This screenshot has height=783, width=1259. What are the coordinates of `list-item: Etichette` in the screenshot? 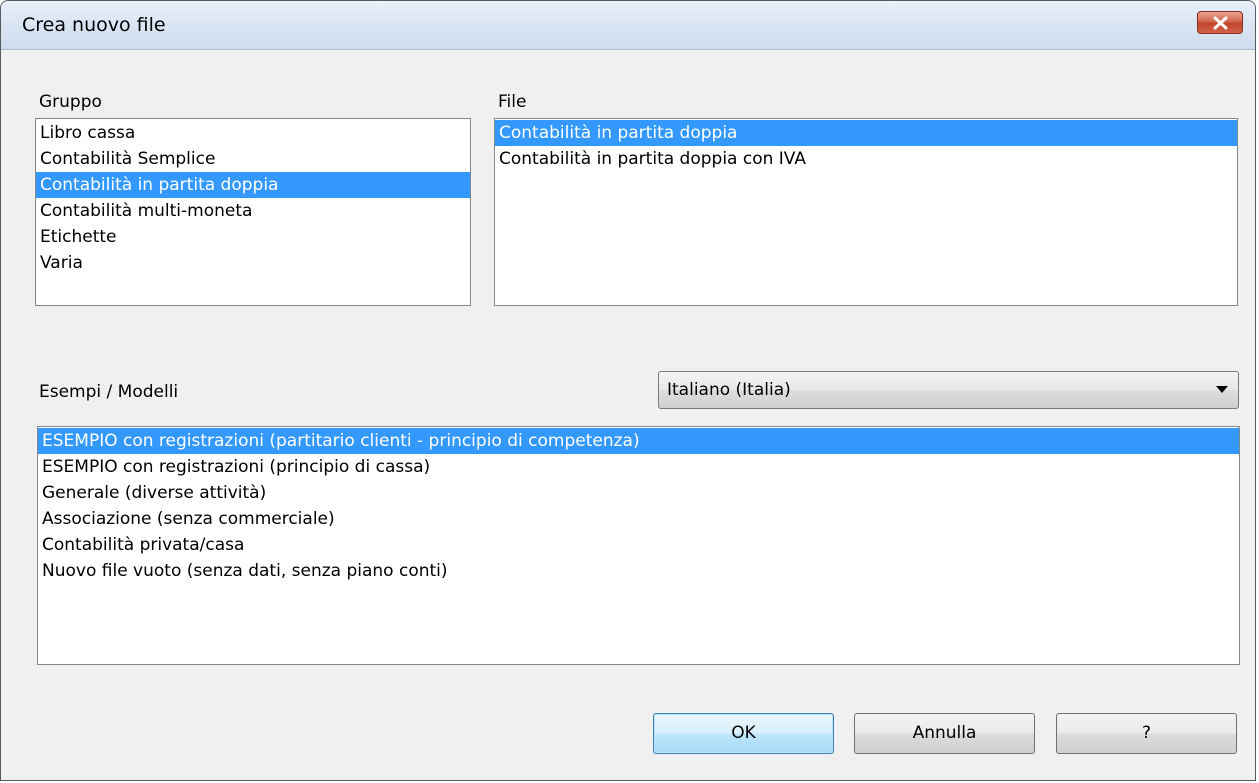 It's located at (253, 237).